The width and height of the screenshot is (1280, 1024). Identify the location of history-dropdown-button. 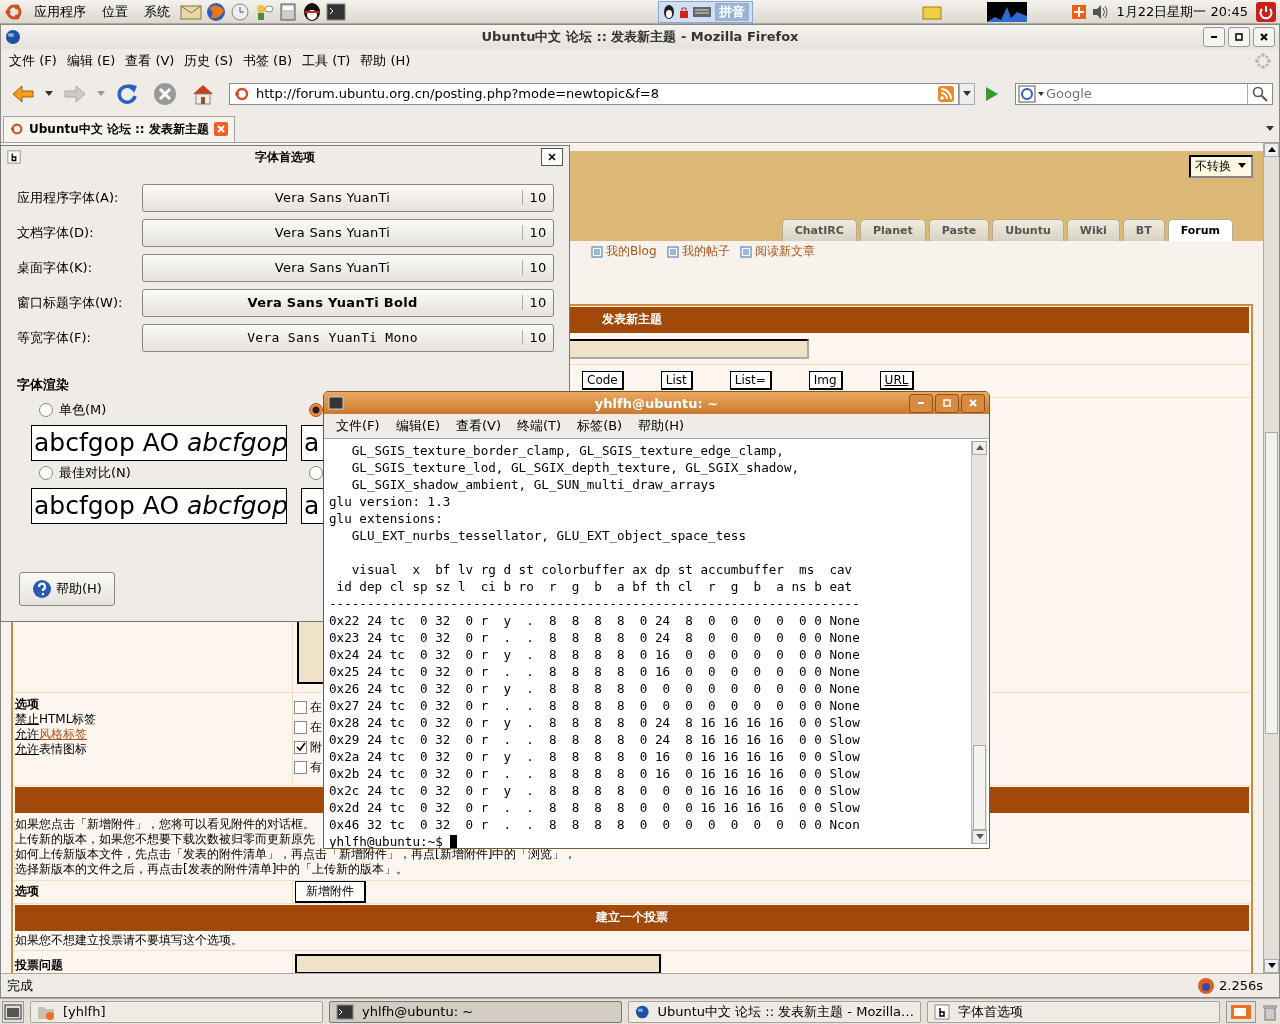
(967, 93).